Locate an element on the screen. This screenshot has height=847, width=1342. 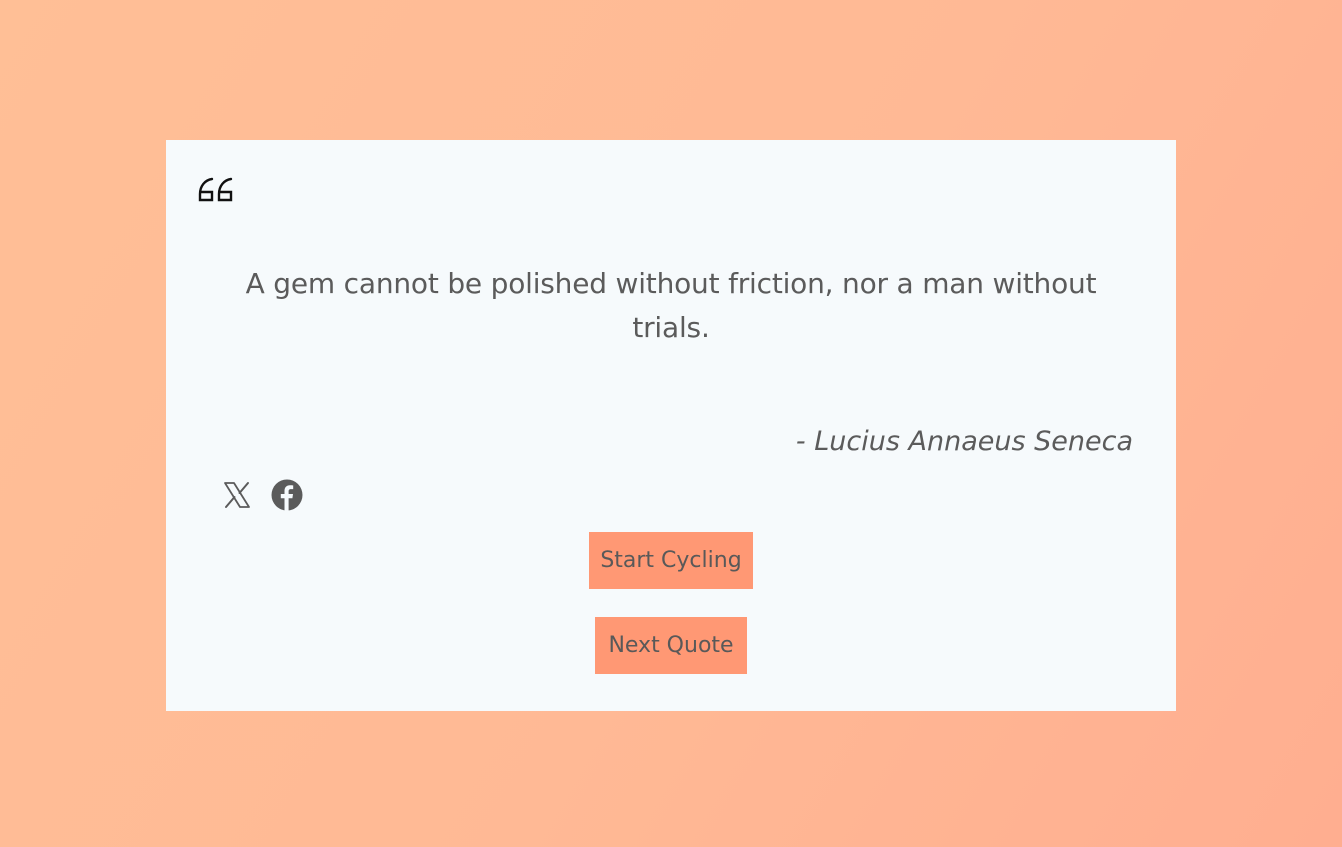
share-links is located at coordinates (262, 495).